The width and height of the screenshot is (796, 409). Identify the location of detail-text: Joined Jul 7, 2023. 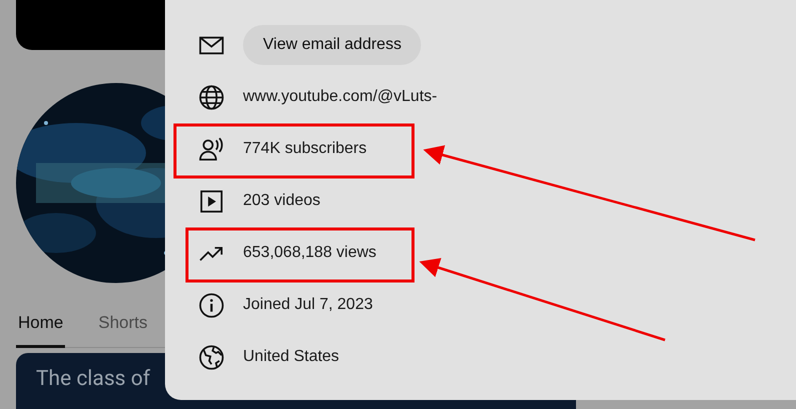
(308, 305).